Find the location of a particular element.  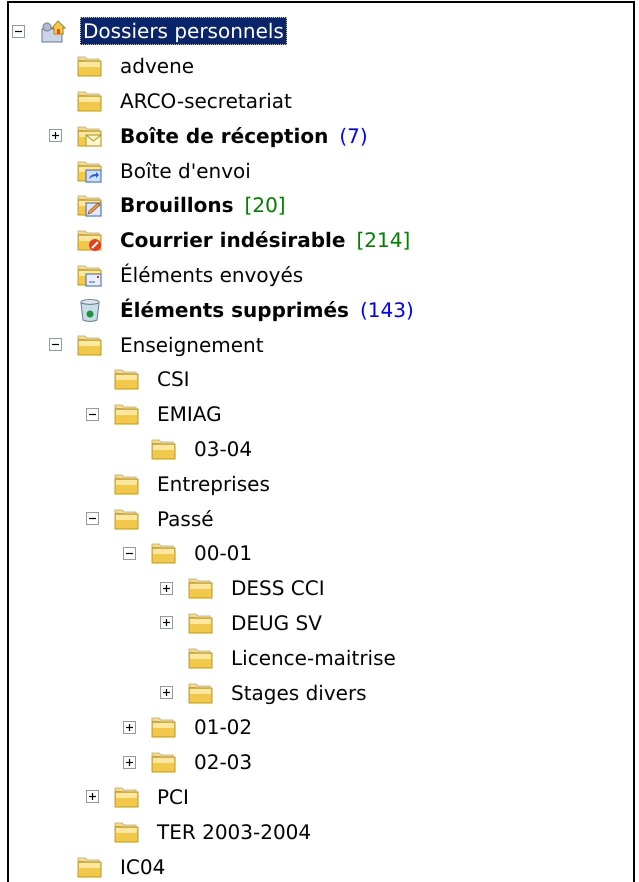

arrow-folder-icon is located at coordinates (90, 170).